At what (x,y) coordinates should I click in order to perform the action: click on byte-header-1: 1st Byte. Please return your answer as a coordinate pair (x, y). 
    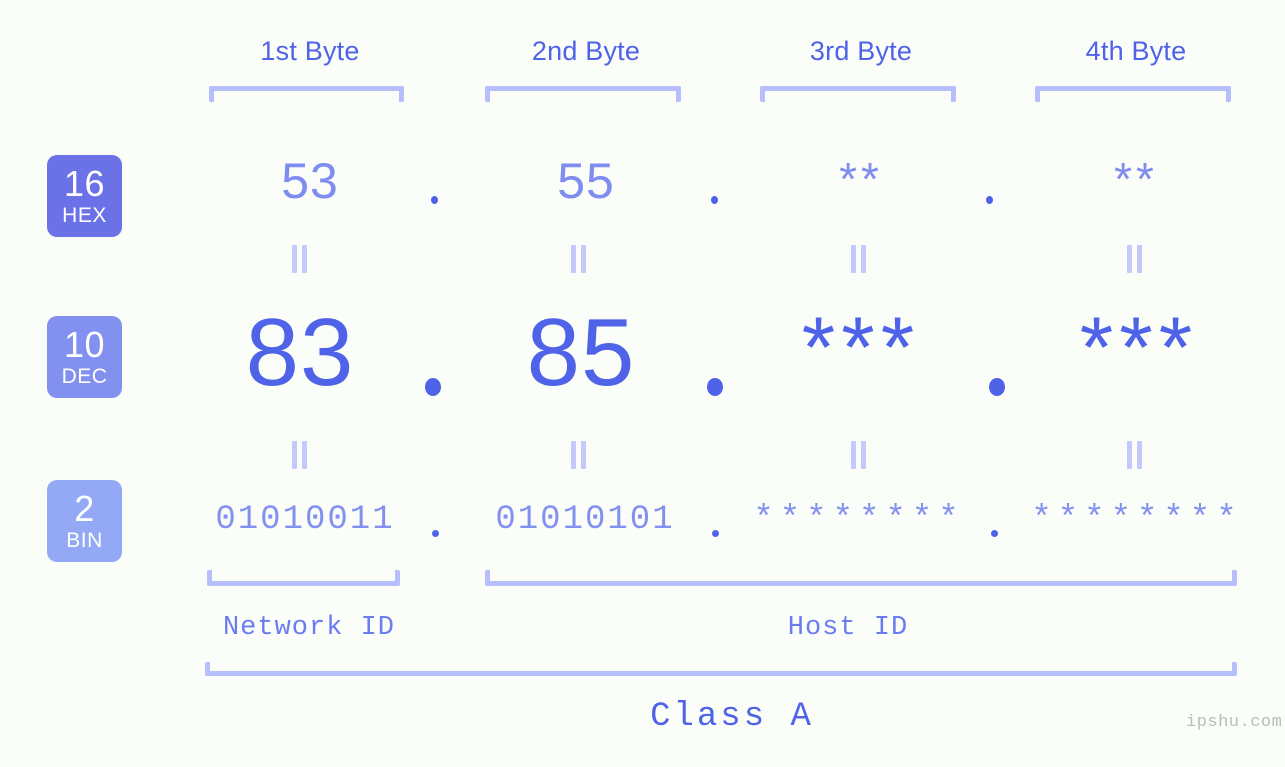
    Looking at the image, I should click on (310, 51).